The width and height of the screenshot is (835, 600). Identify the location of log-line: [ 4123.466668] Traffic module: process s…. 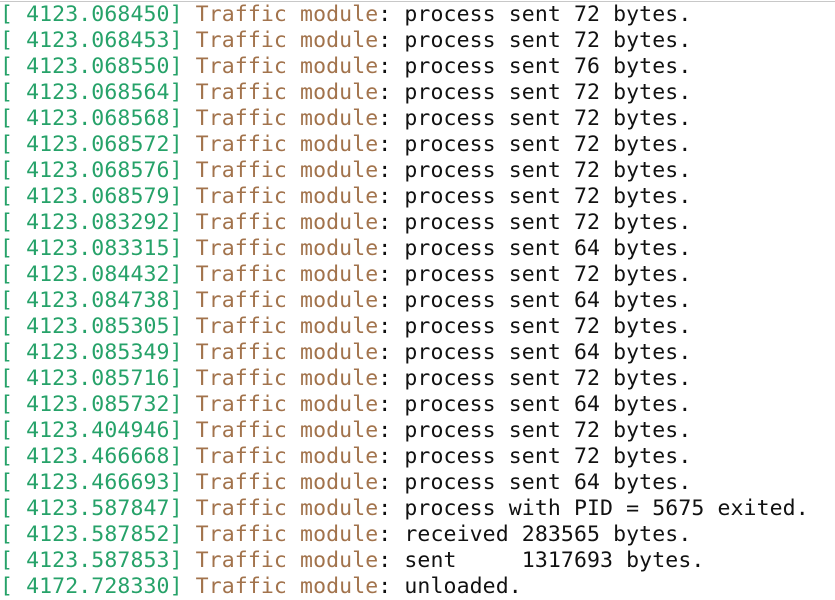
(417, 457).